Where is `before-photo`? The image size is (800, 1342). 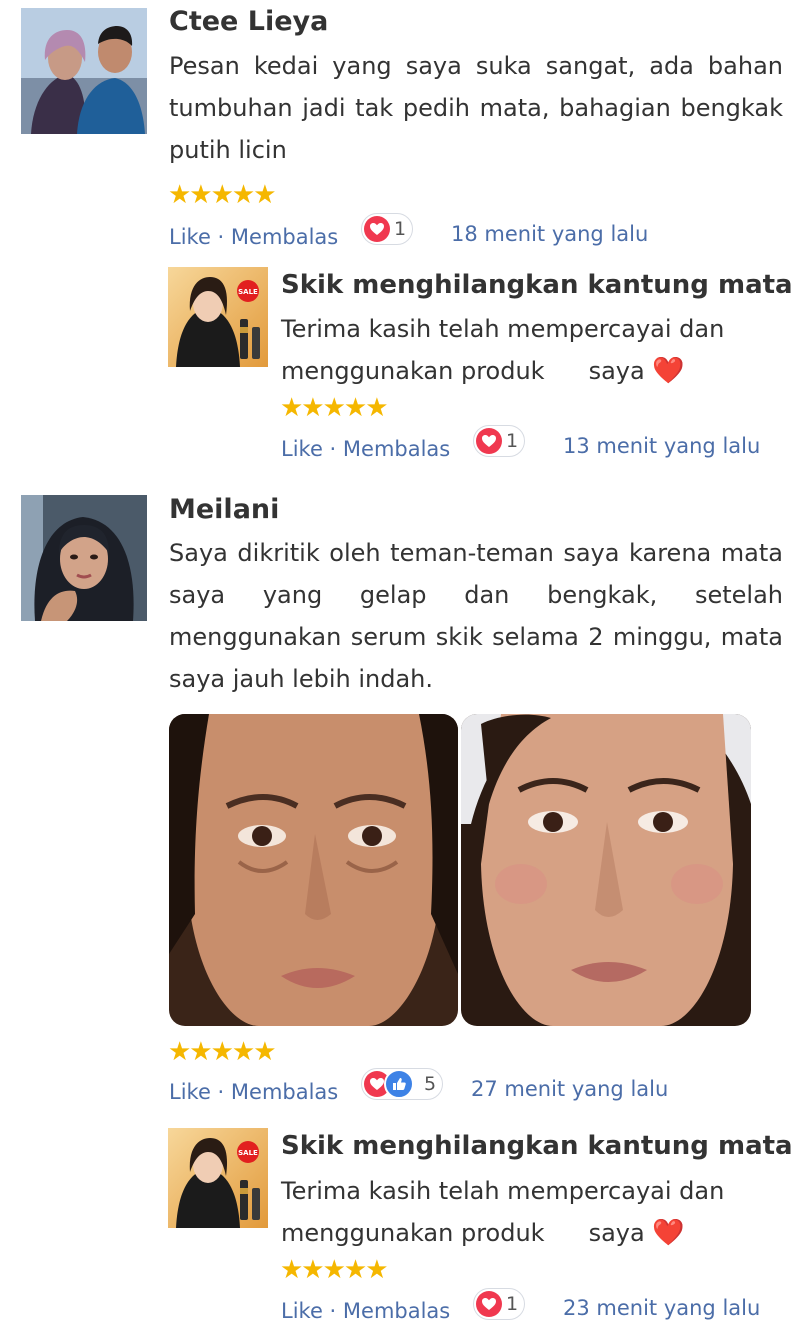 before-photo is located at coordinates (313, 870).